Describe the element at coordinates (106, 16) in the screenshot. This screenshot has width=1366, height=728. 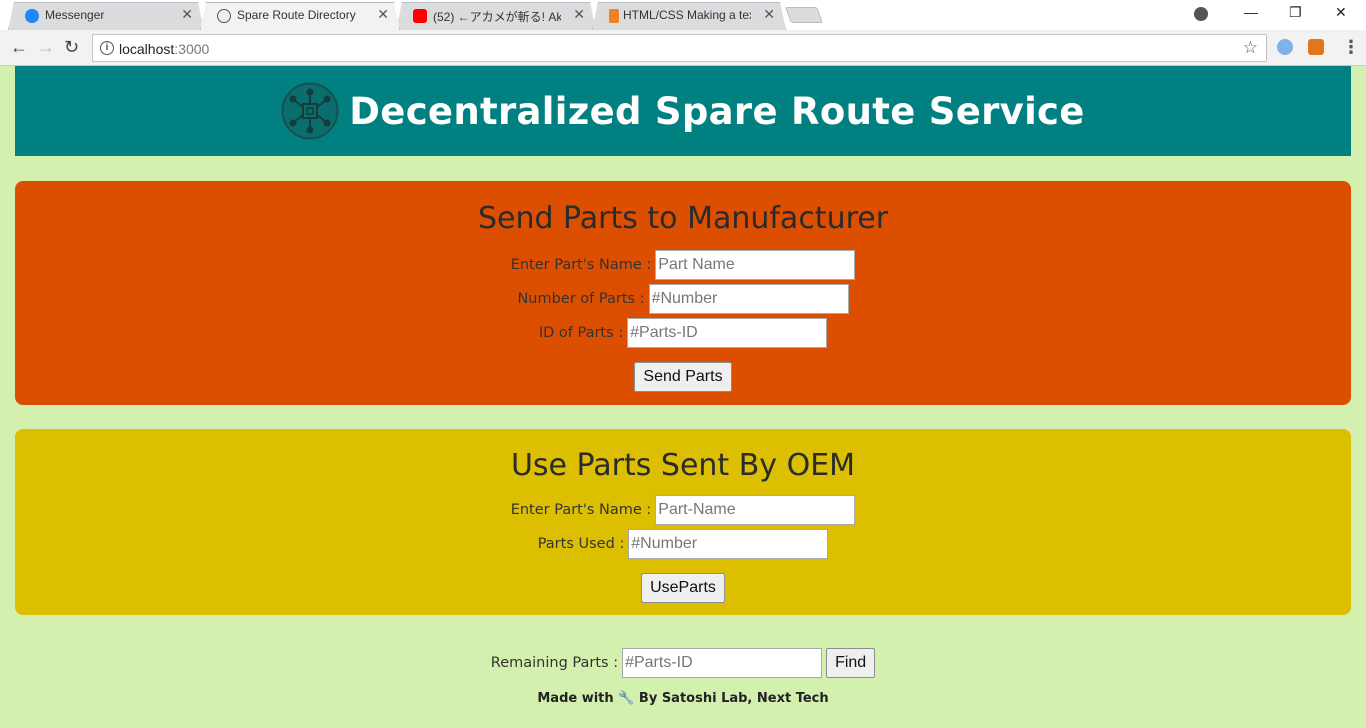
I see `tab-messenger: Messenger ✕` at that location.